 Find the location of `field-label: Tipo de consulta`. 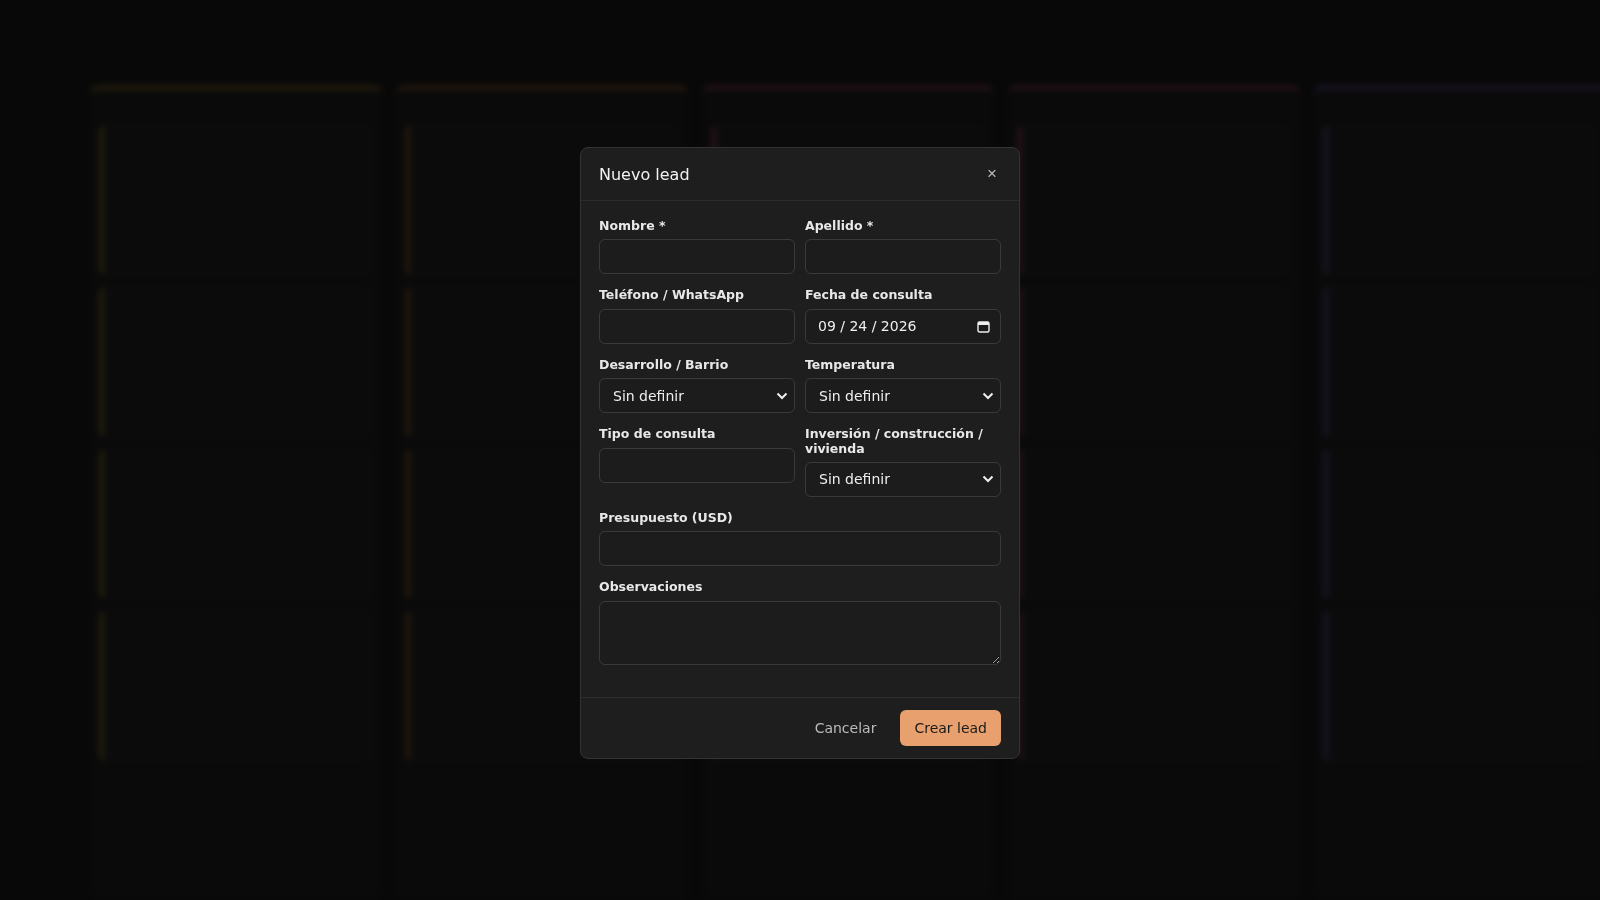

field-label: Tipo de consulta is located at coordinates (658, 434).